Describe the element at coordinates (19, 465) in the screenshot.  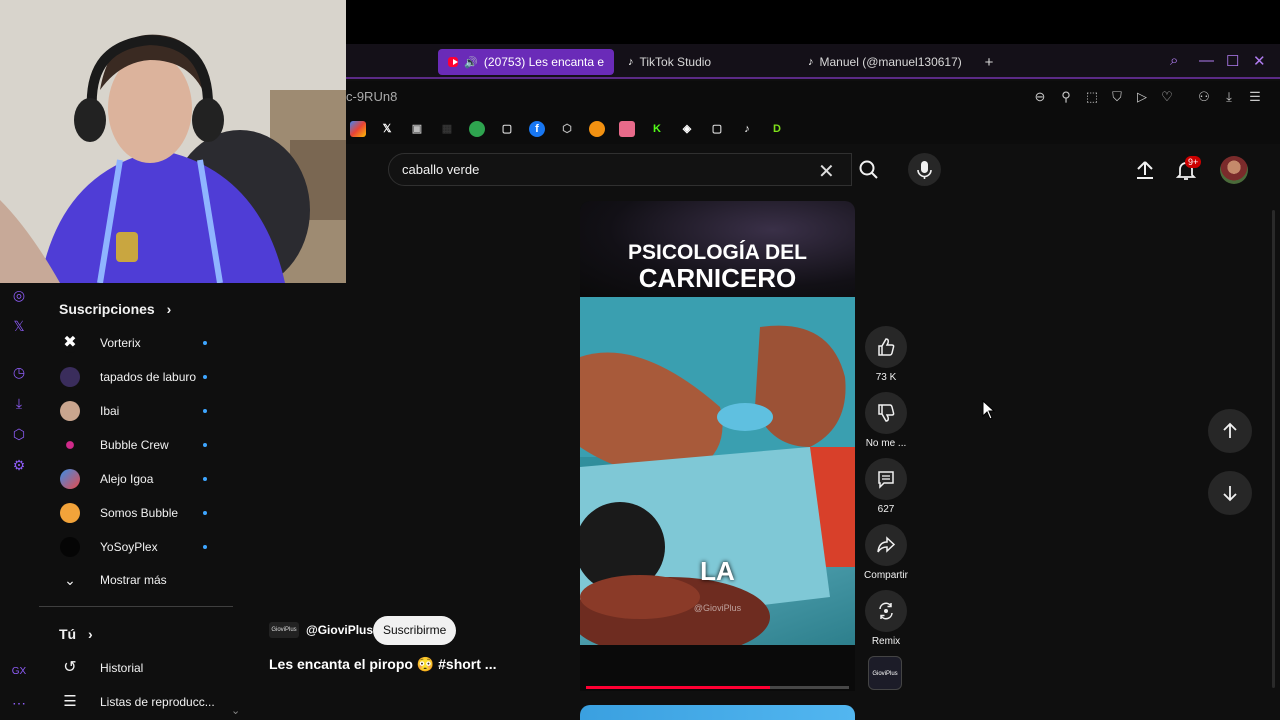
I see `settings-icon: ⚙` at that location.